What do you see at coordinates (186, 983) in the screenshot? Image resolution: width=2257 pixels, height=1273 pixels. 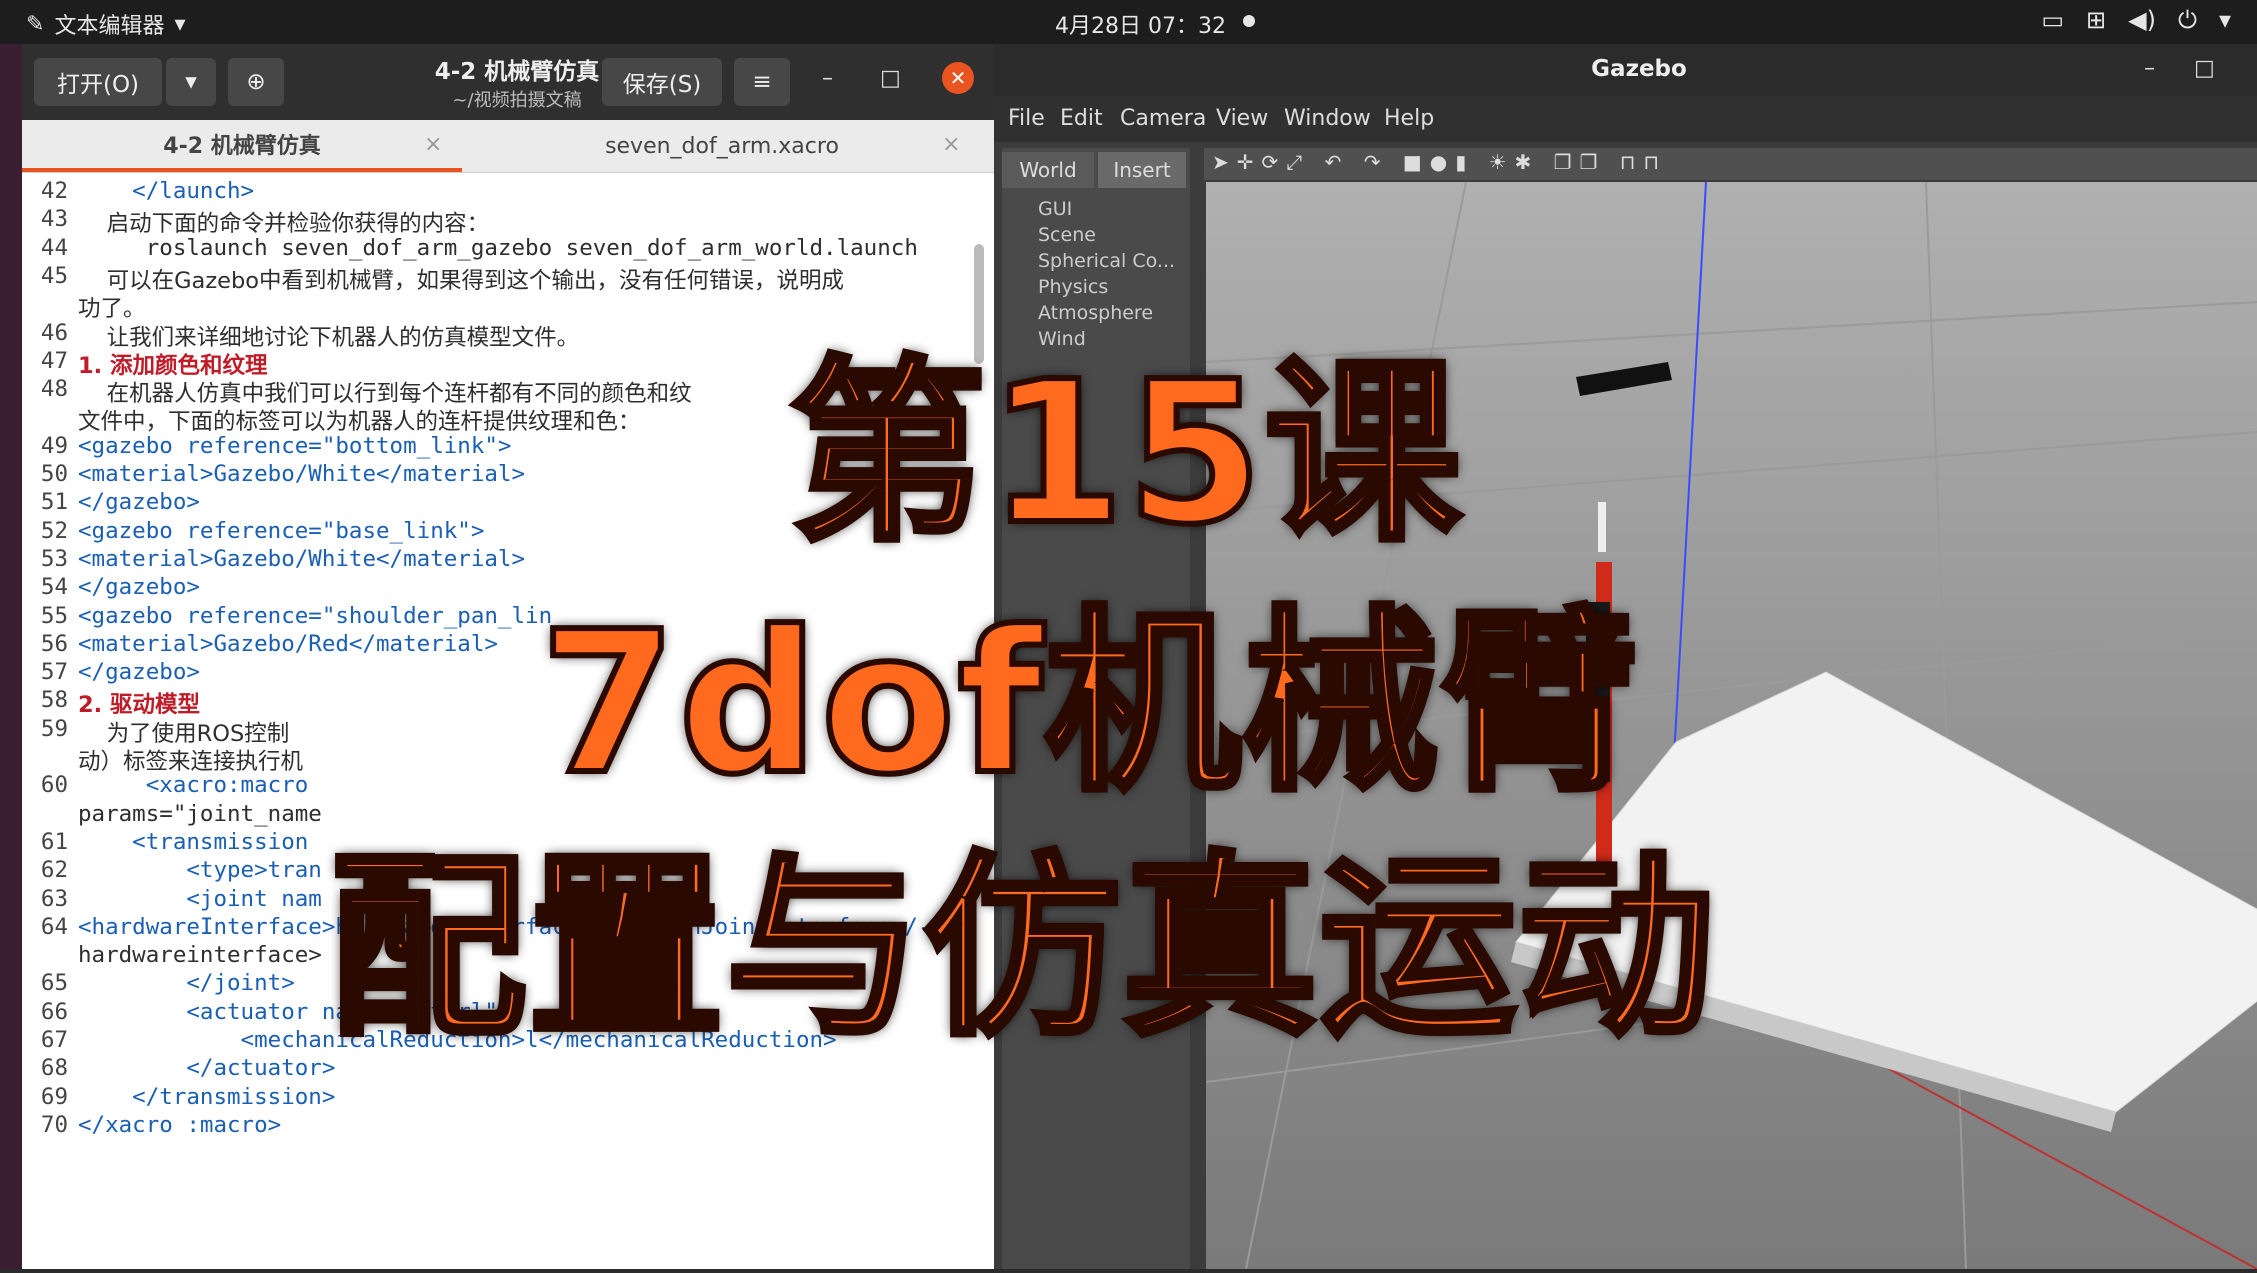 I see `code-line: </joint>` at bounding box center [186, 983].